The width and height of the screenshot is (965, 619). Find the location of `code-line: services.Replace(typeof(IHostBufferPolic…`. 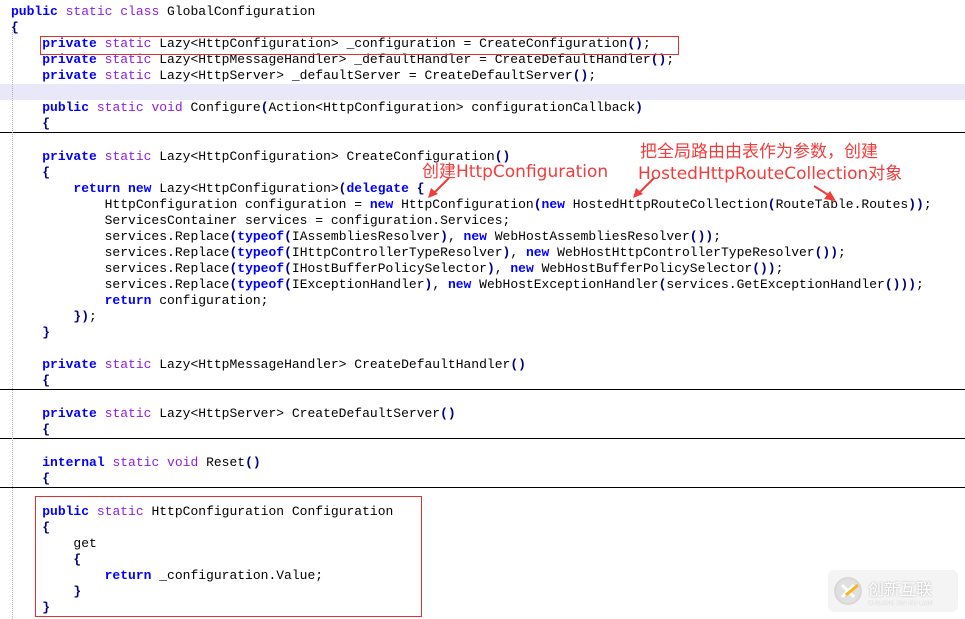

code-line: services.Replace(typeof(IHostBufferPolic… is located at coordinates (482, 269).